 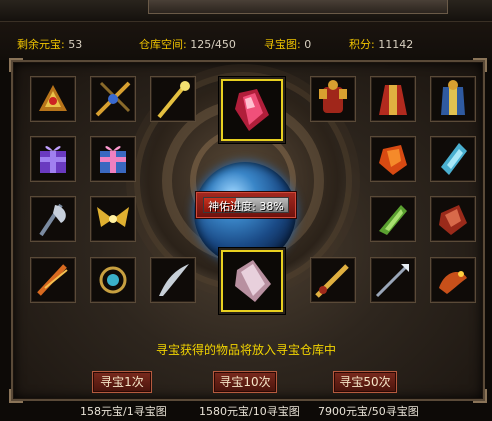 I want to click on red-crystal-icon, so click(x=252, y=110).